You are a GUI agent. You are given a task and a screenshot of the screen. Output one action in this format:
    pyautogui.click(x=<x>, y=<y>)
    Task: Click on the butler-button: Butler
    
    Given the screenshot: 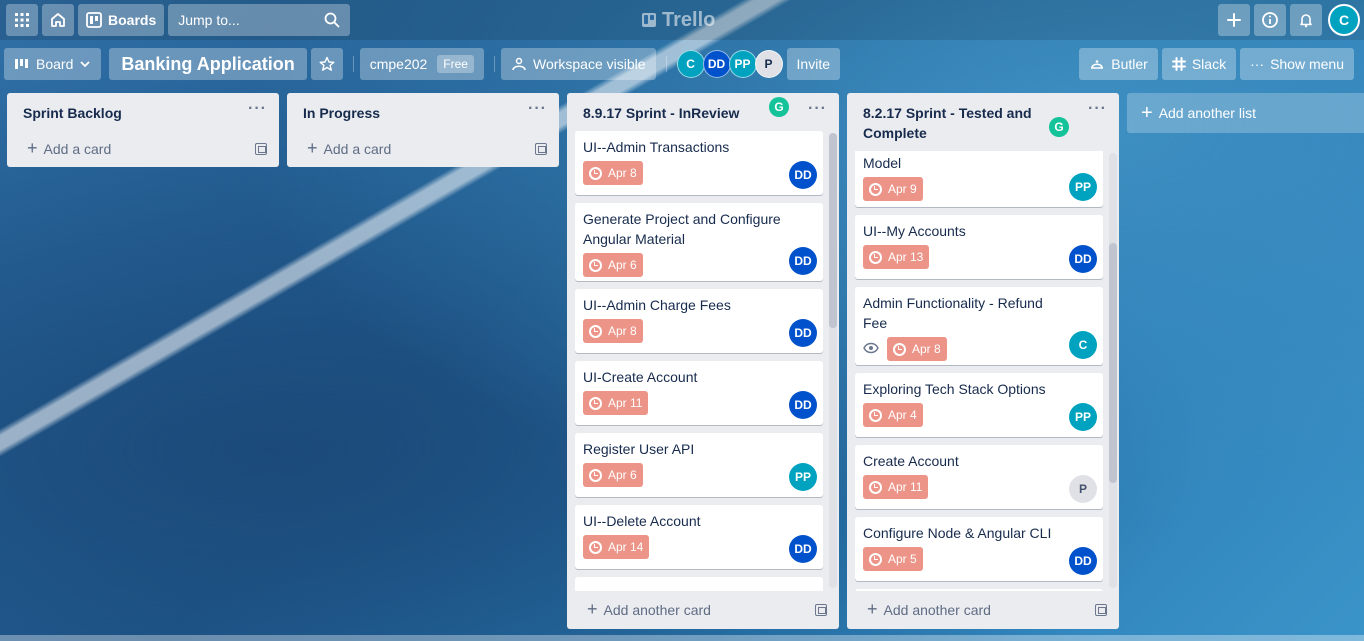 What is the action you would take?
    pyautogui.click(x=1118, y=64)
    